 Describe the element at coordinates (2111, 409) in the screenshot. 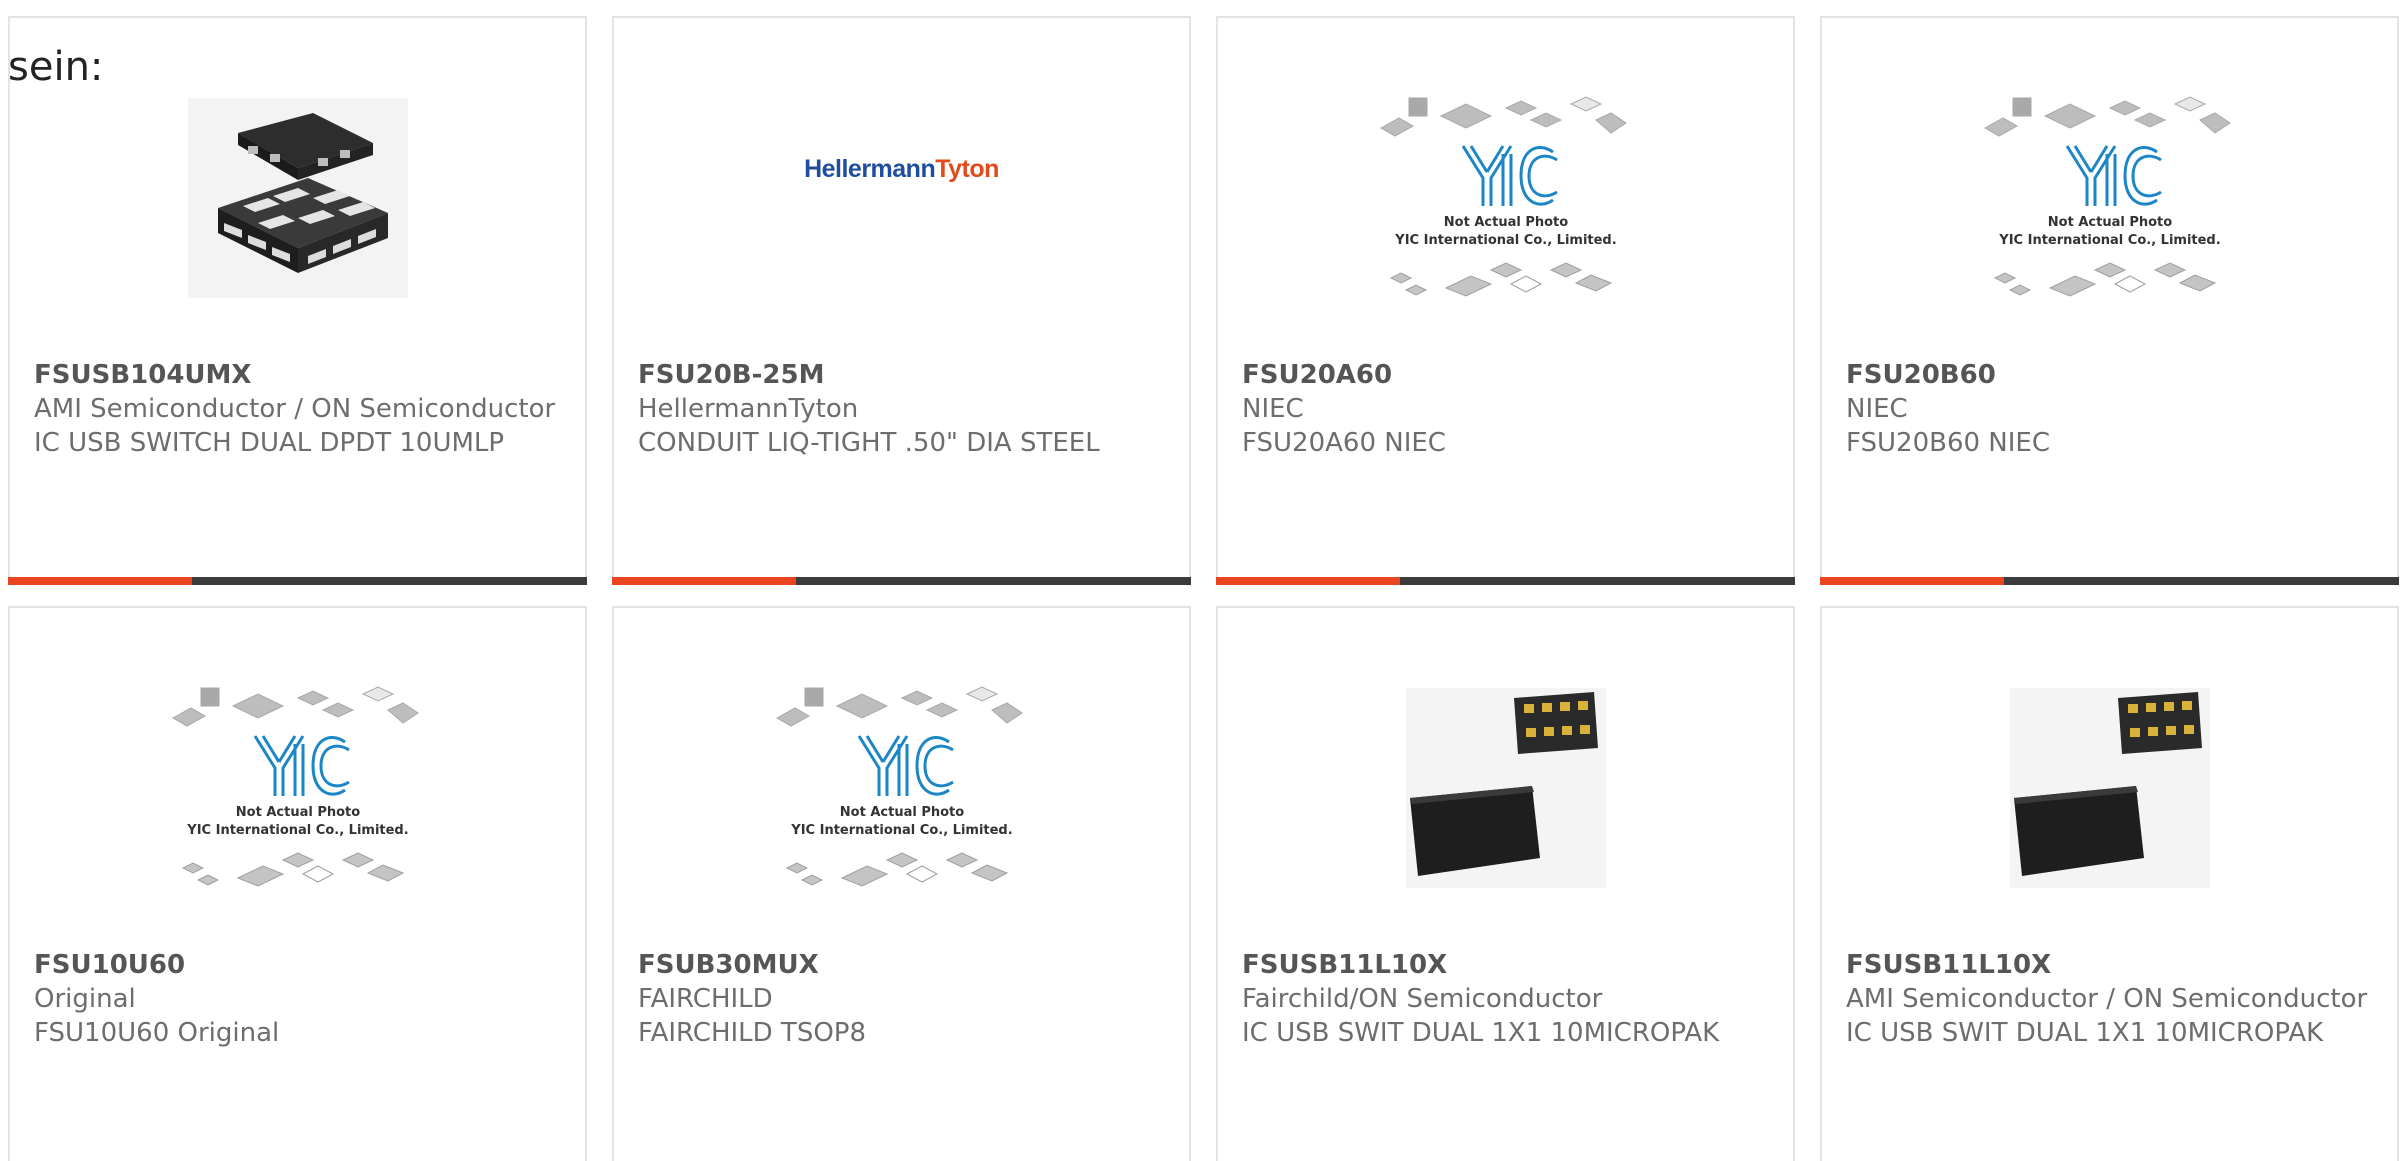

I see `product-text: FSU20B60 NIEC FSU20B60 NIEC` at that location.